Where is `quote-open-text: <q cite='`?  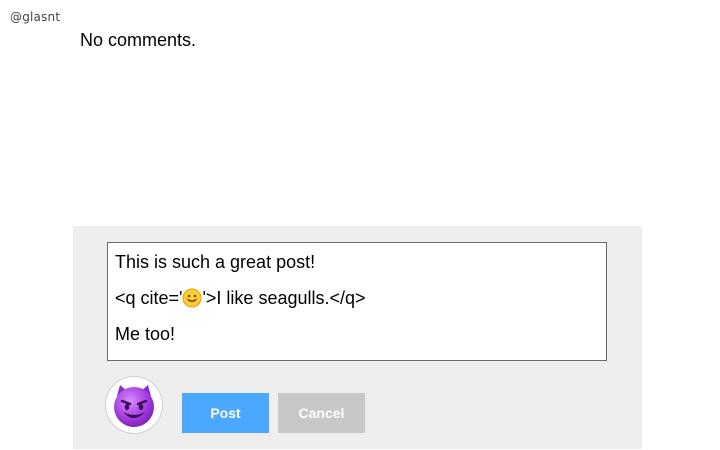
quote-open-text: <q cite=' is located at coordinates (149, 298).